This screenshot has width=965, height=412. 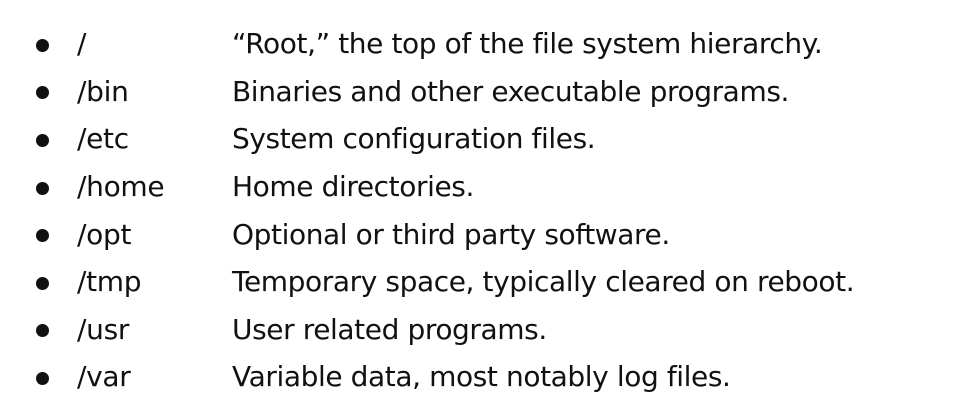 What do you see at coordinates (103, 139) in the screenshot?
I see `directory-path: /etc` at bounding box center [103, 139].